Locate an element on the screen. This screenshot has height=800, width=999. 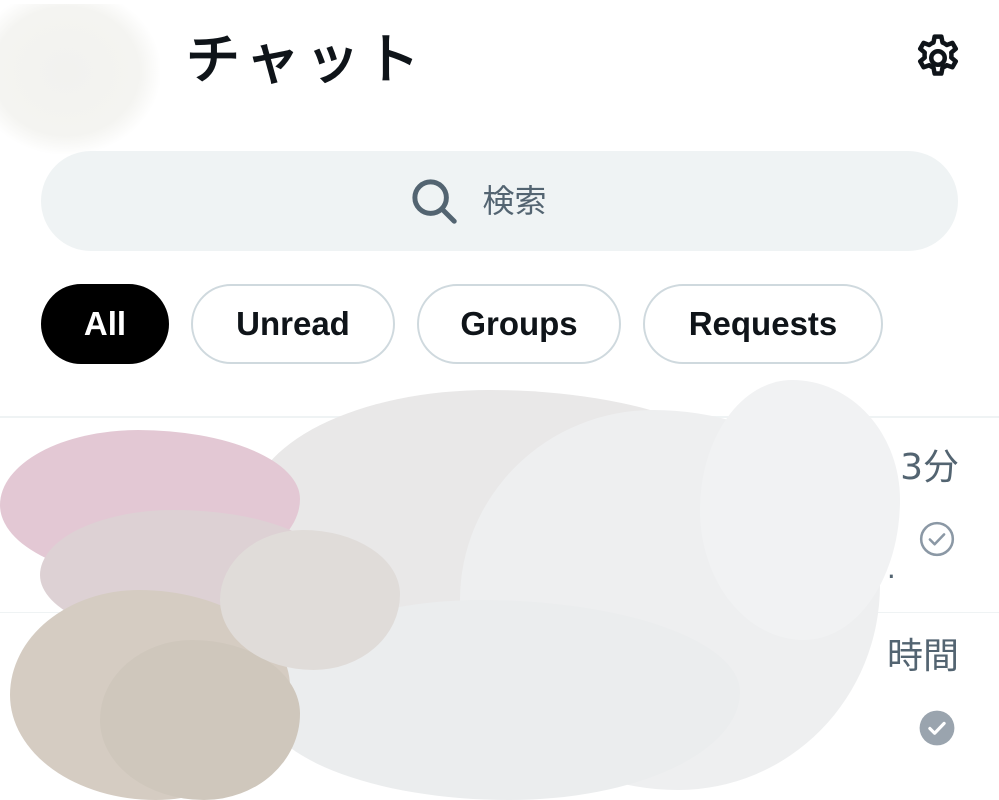
filter-tabs: All Unread Groups Requests is located at coordinates (462, 325).